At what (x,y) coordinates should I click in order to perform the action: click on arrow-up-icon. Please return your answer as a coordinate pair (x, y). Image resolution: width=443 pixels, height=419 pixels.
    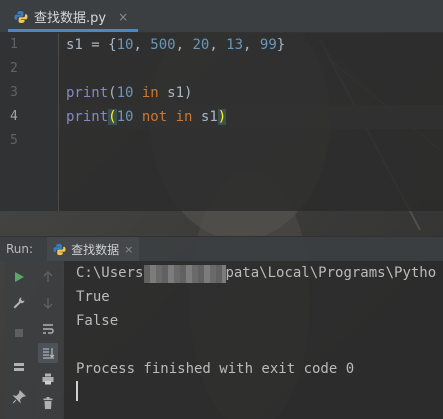
    Looking at the image, I should click on (48, 276).